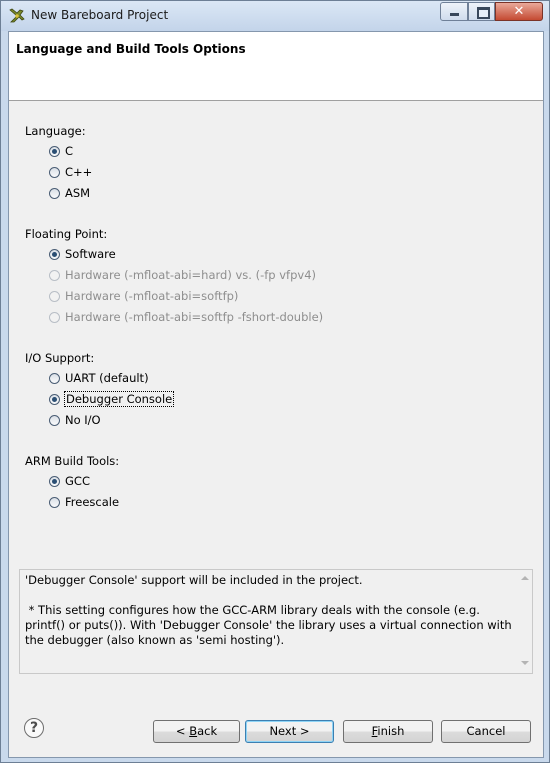 Image resolution: width=550 pixels, height=763 pixels. What do you see at coordinates (78, 193) in the screenshot?
I see `radio-label: ASM` at bounding box center [78, 193].